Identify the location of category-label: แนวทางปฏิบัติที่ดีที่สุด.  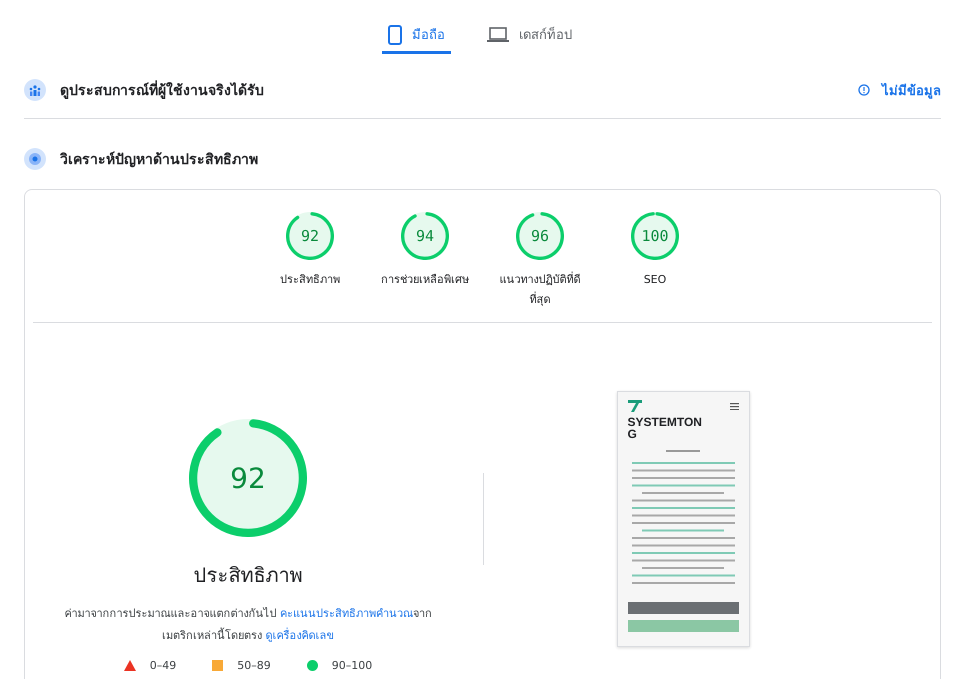
(540, 289).